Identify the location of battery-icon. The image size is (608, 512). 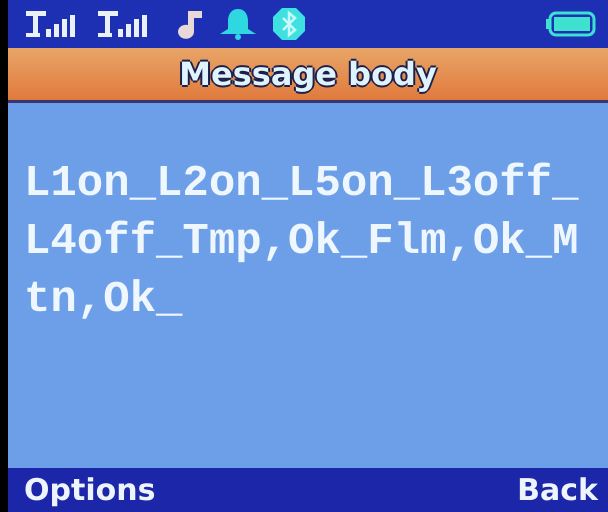
(571, 24).